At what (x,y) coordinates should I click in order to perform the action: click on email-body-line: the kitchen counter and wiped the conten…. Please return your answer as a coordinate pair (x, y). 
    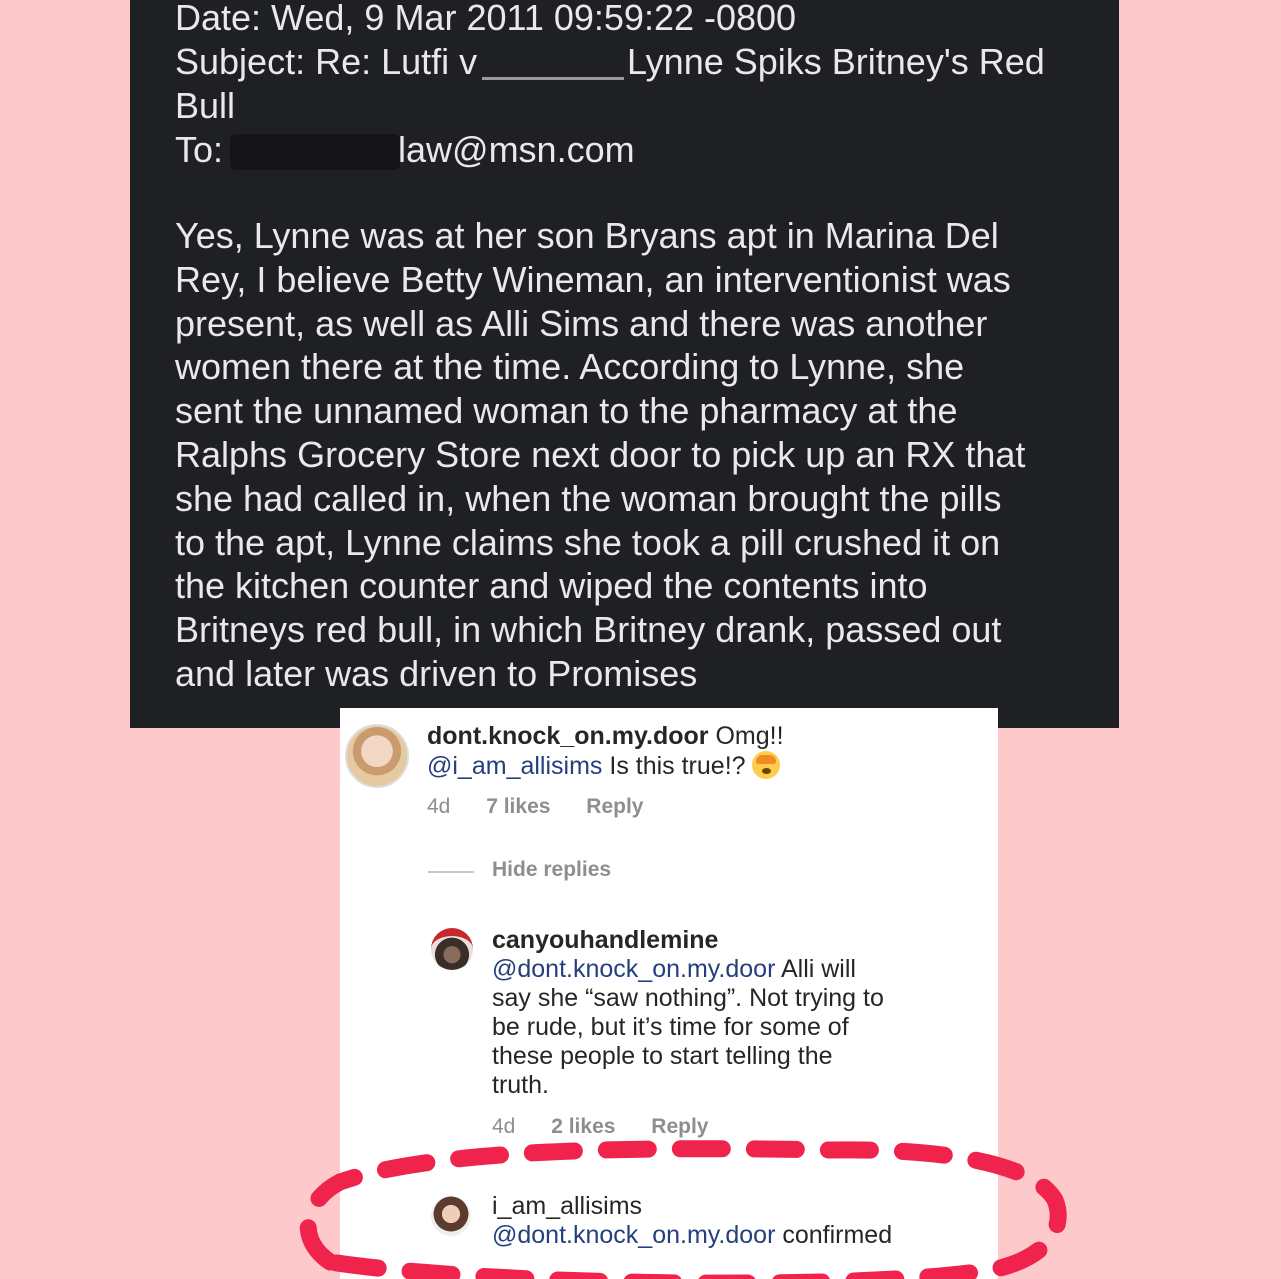
    Looking at the image, I should click on (551, 586).